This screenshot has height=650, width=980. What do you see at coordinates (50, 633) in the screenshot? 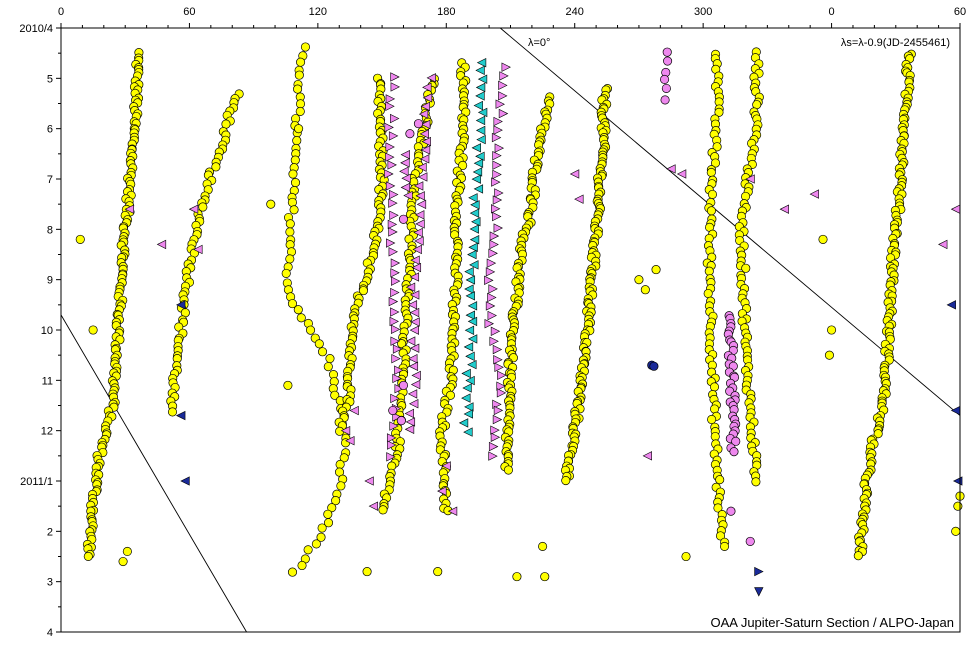
I see `y-tick-label: 4` at bounding box center [50, 633].